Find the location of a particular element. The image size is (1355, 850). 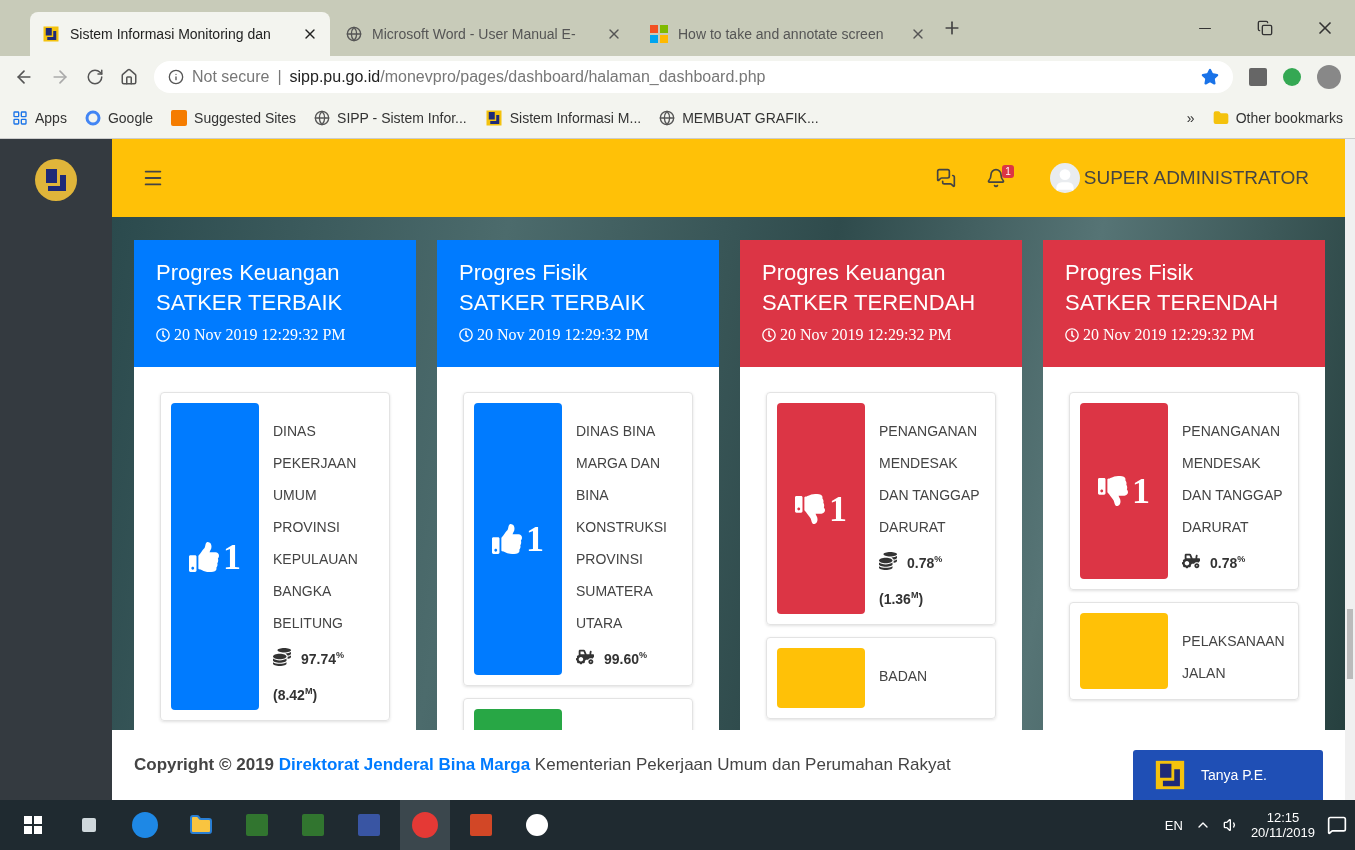

grid-icon is located at coordinates (20, 118).